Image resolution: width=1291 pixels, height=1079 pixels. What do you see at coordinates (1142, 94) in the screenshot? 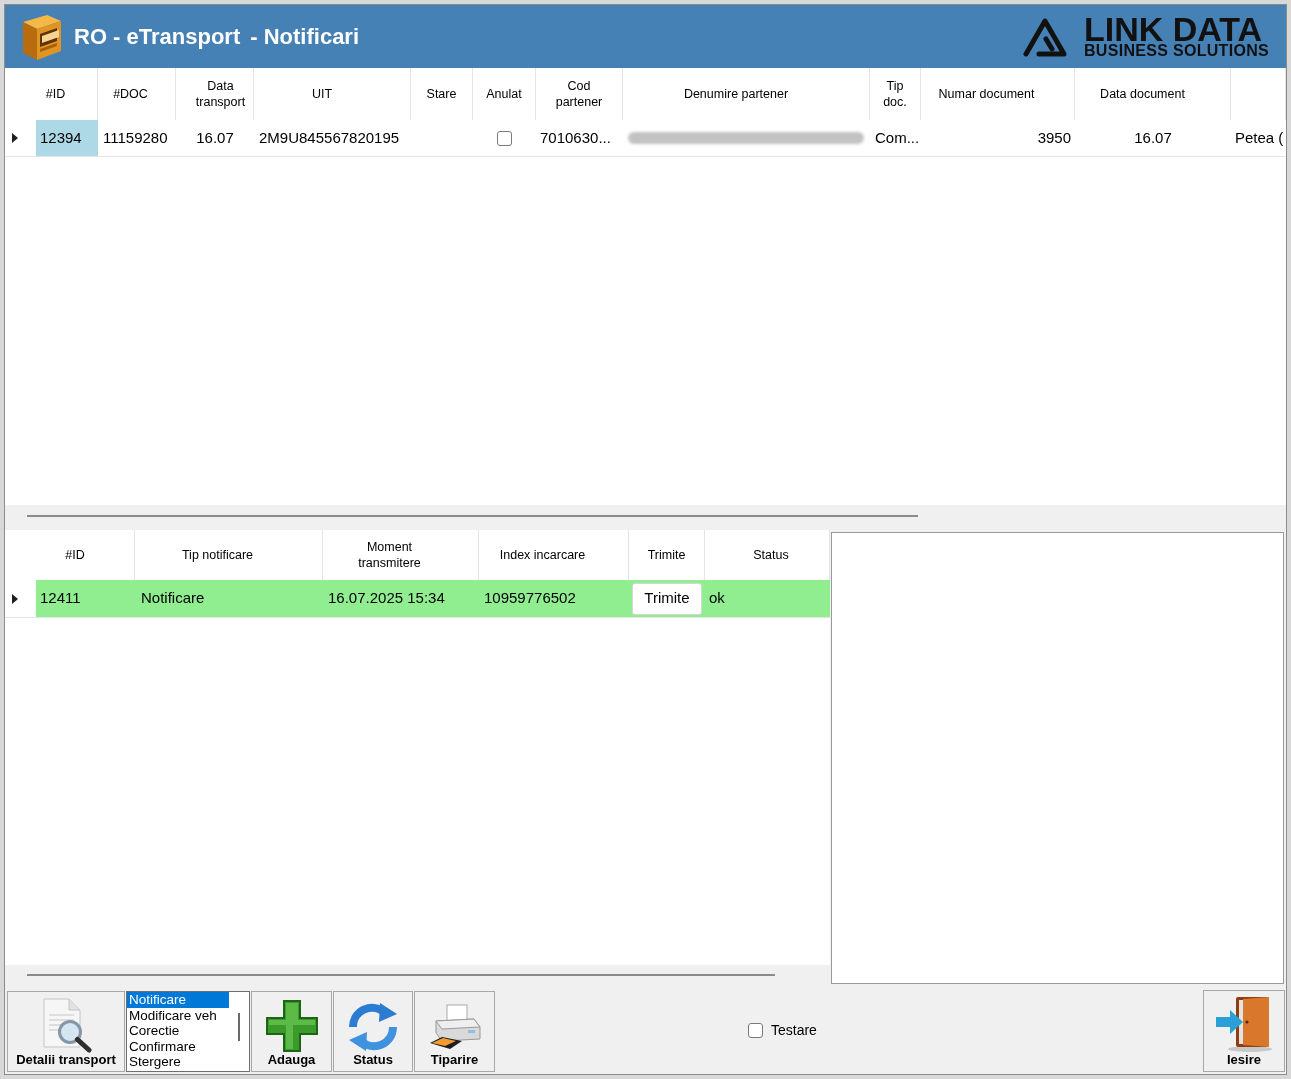
I see `column-header: Data document` at bounding box center [1142, 94].